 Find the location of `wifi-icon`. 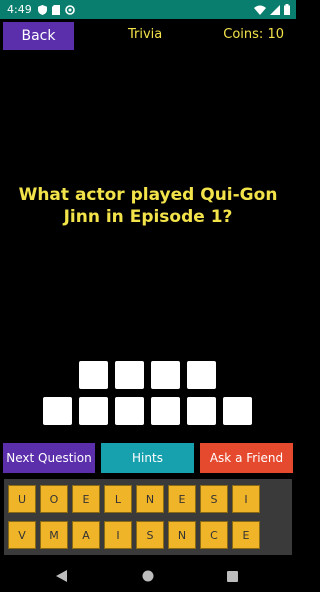

wifi-icon is located at coordinates (260, 10).